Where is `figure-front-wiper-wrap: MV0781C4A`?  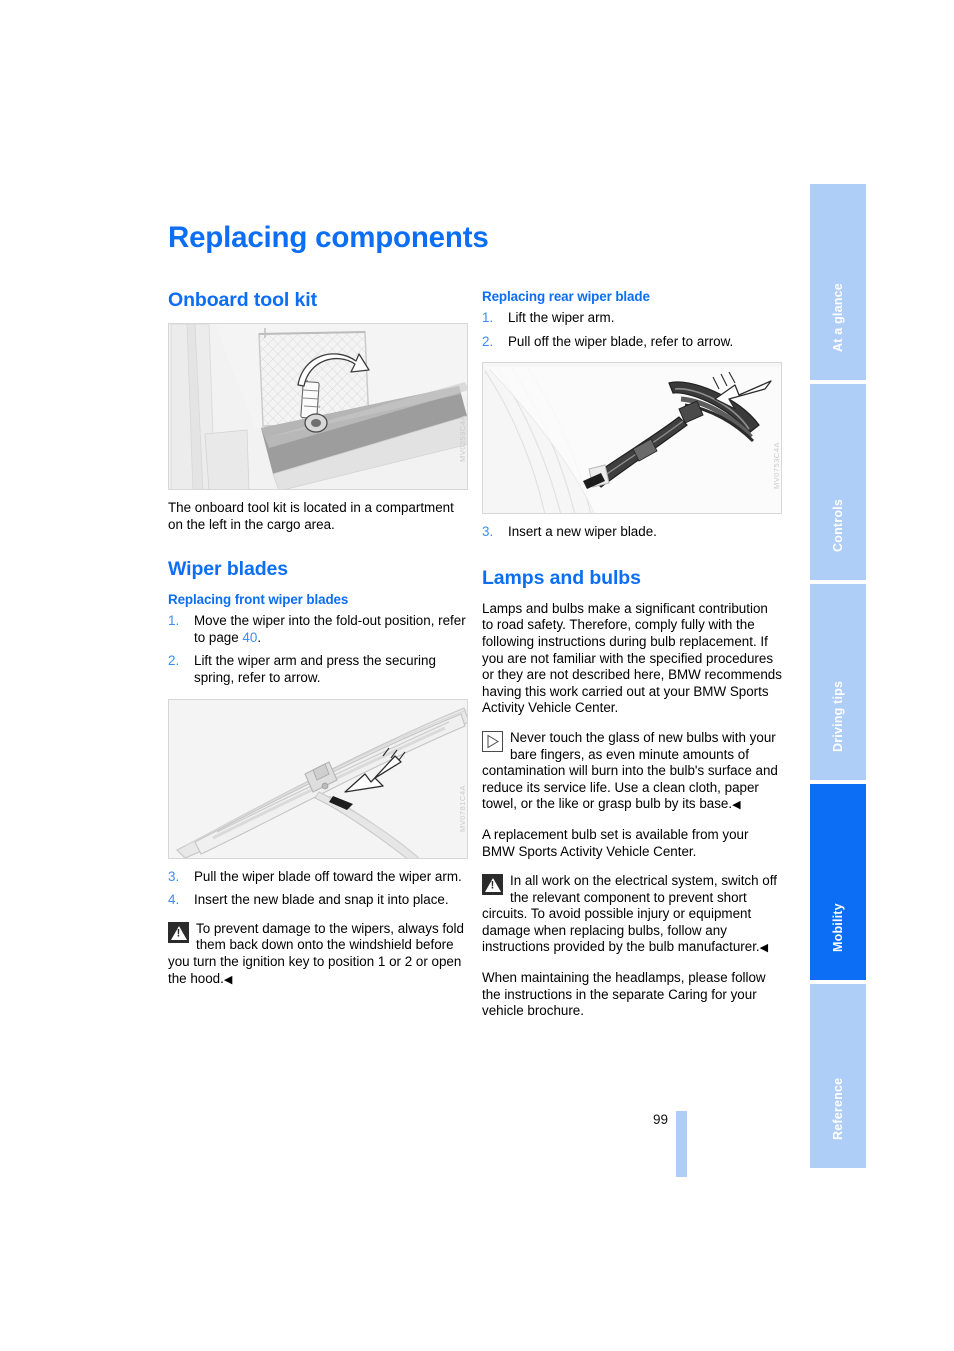
figure-front-wiper-wrap: MV0781C4A is located at coordinates (318, 778).